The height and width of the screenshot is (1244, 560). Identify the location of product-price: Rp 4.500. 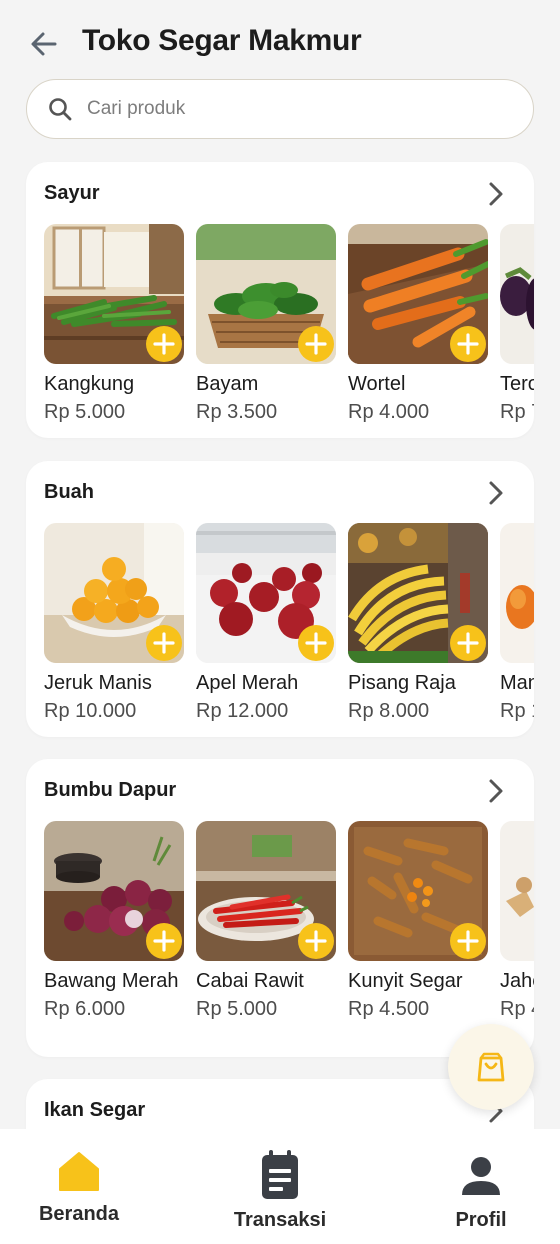
(389, 1009).